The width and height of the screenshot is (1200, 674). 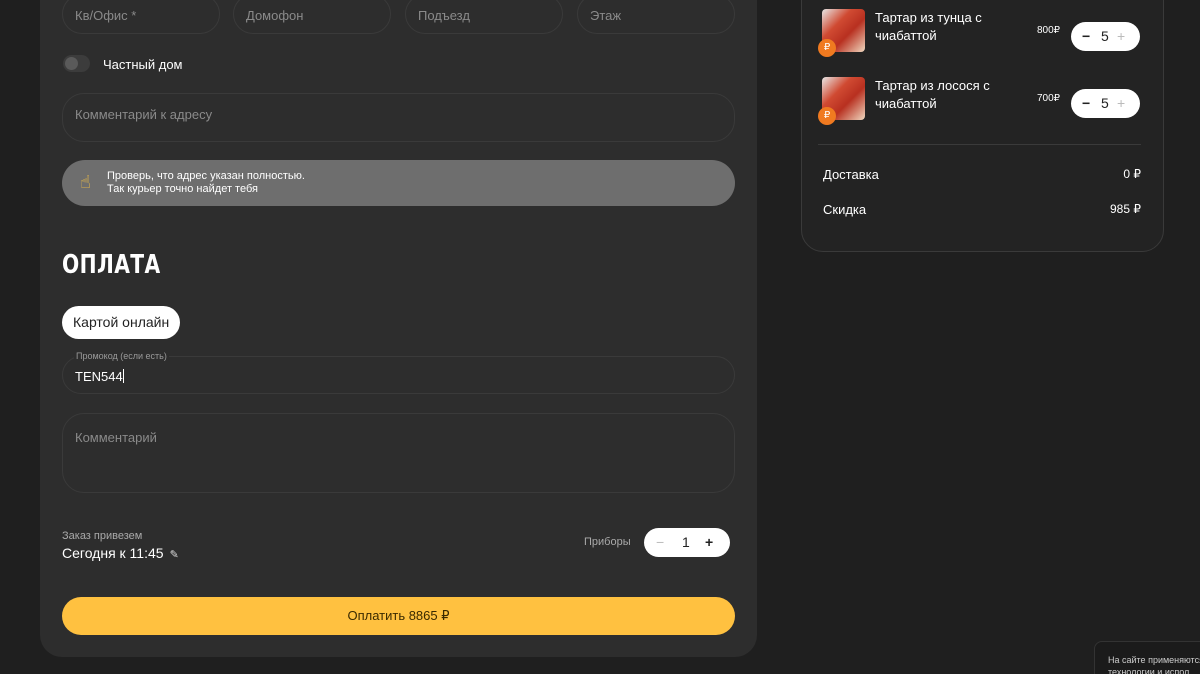 What do you see at coordinates (102, 536) in the screenshot?
I see `delivery-time-label: Заказ привезем` at bounding box center [102, 536].